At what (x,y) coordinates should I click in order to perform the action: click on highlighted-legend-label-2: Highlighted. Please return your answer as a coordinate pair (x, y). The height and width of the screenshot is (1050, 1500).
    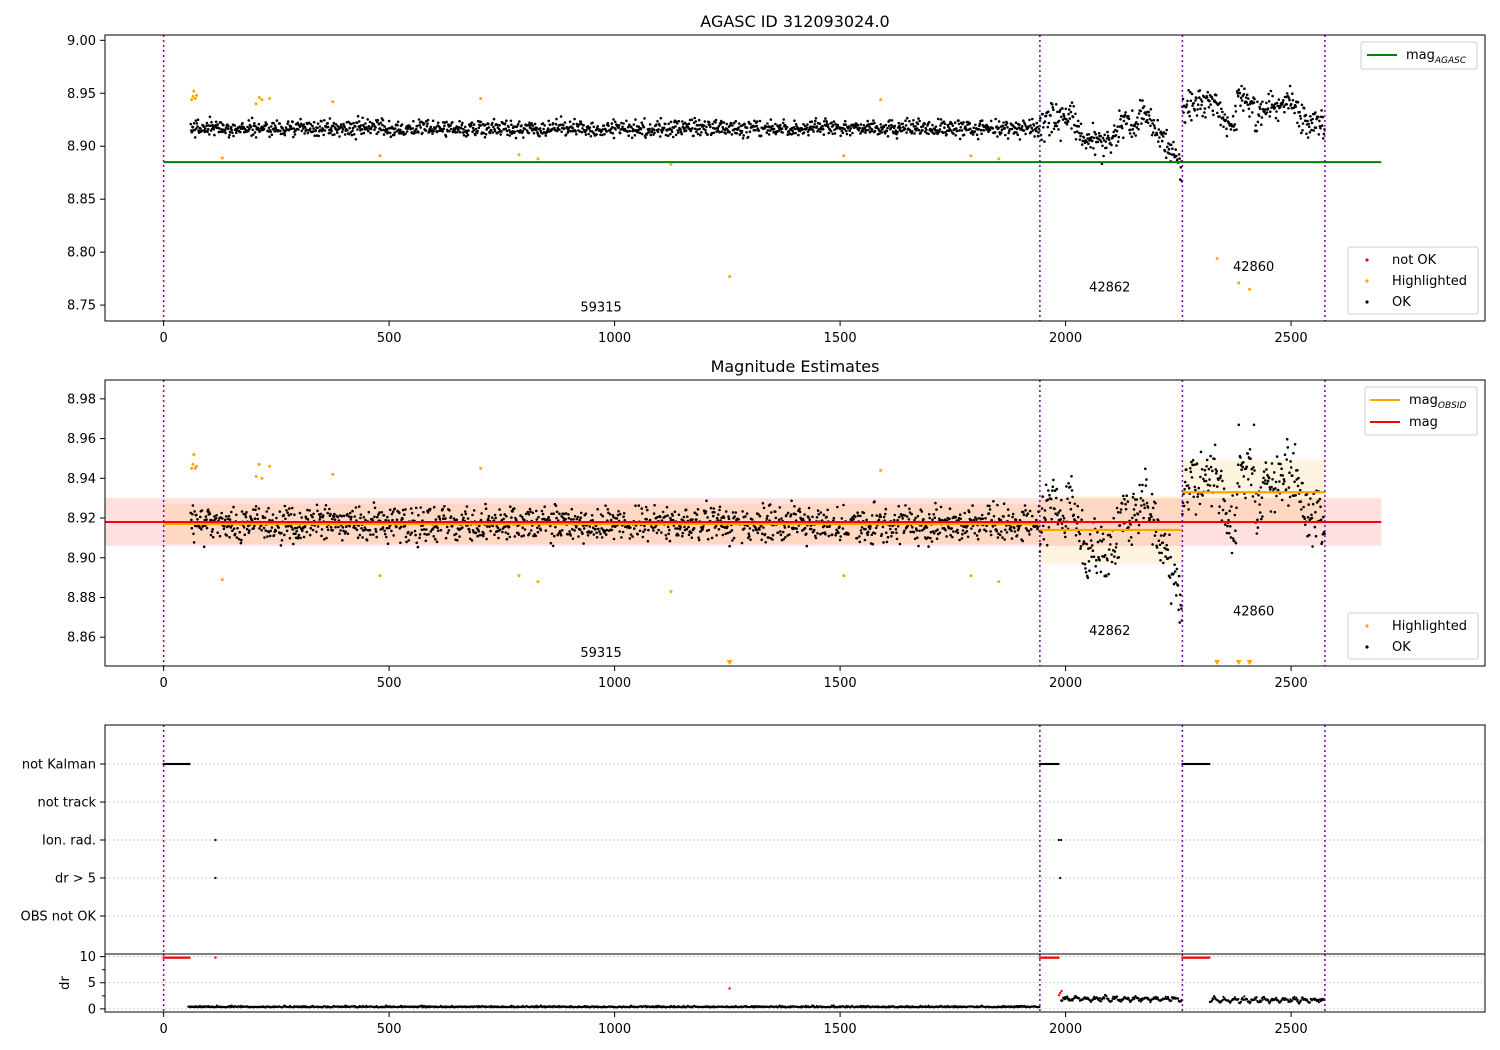
    Looking at the image, I should click on (1429, 626).